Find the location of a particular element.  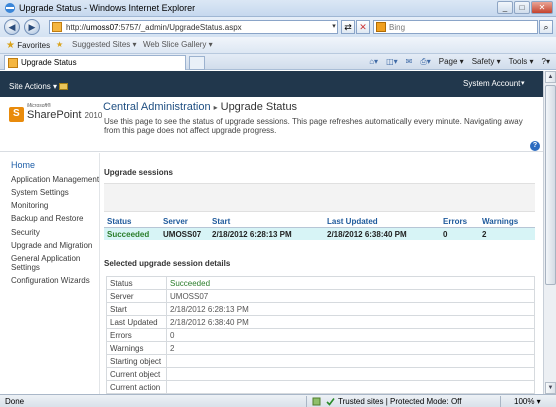

session-start: 2/18/2012 6:28:13 PM is located at coordinates (252, 234).